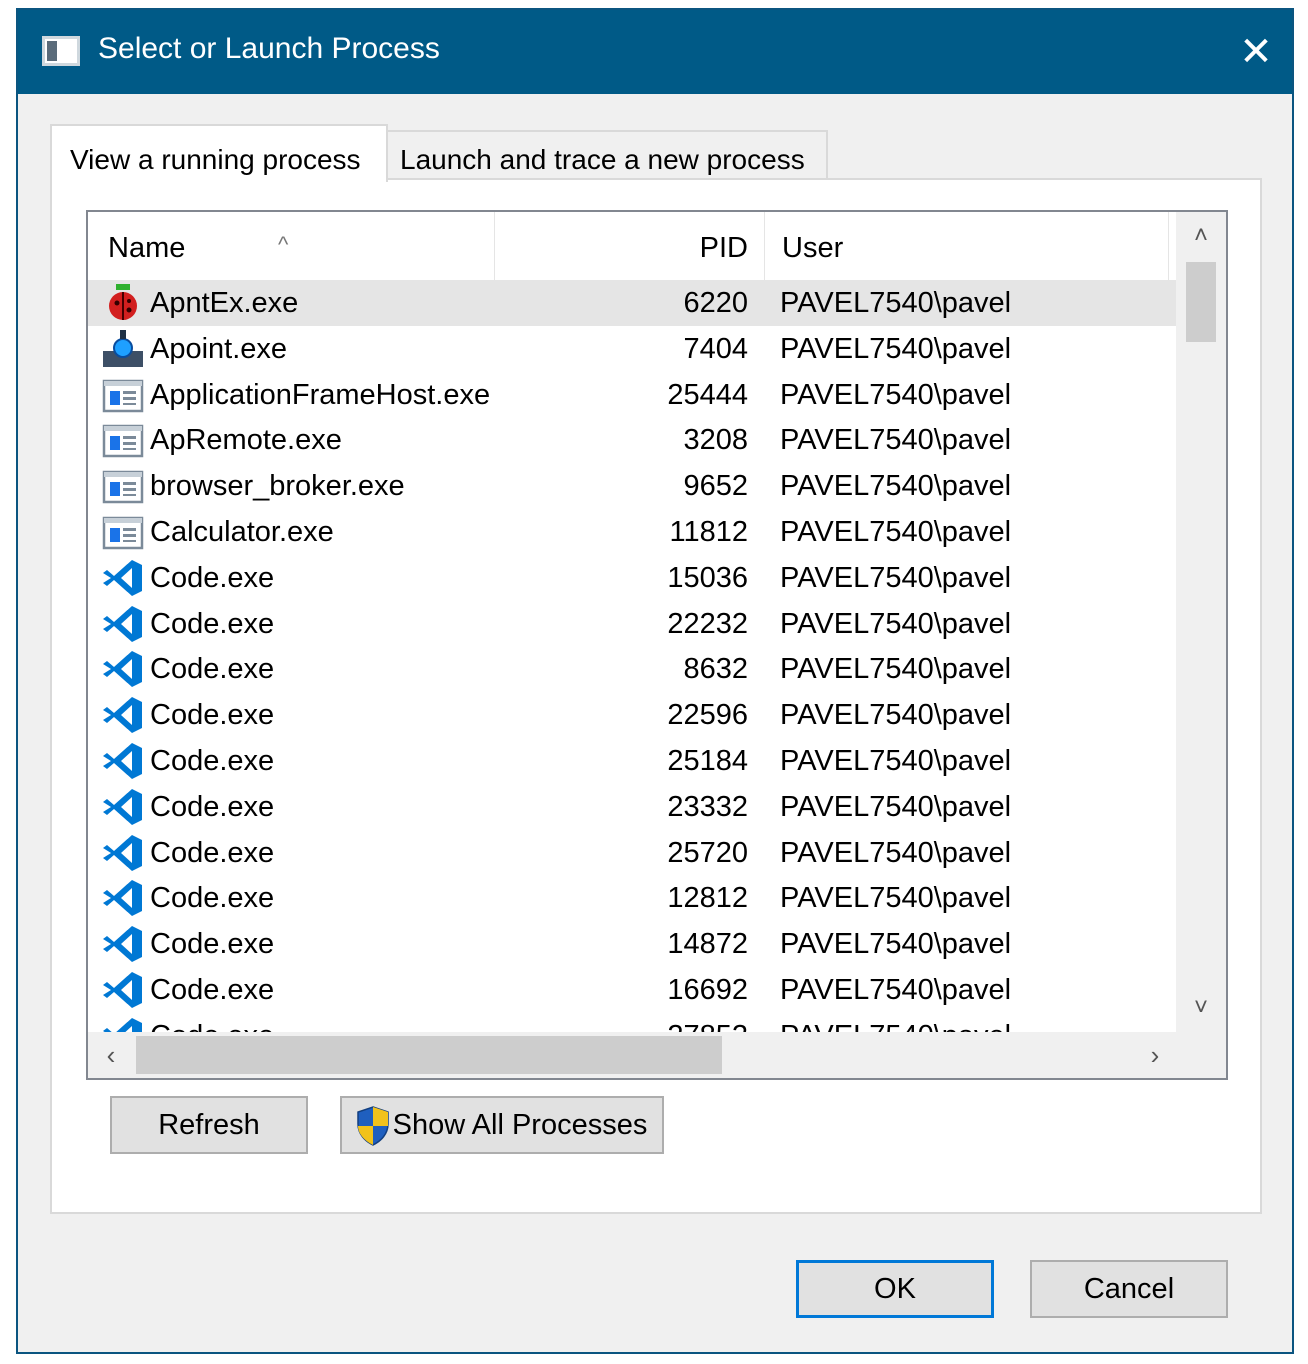 The height and width of the screenshot is (1364, 1308). I want to click on table-row: Apoint.exe 7404 PAVEL7540\pavel, so click(633, 349).